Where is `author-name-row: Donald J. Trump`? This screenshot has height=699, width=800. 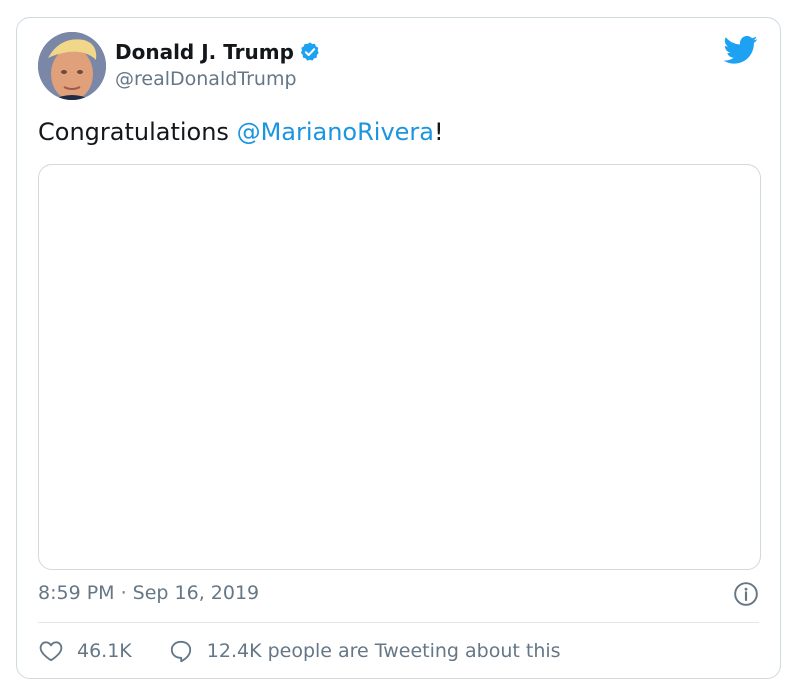
author-name-row: Donald J. Trump is located at coordinates (218, 52).